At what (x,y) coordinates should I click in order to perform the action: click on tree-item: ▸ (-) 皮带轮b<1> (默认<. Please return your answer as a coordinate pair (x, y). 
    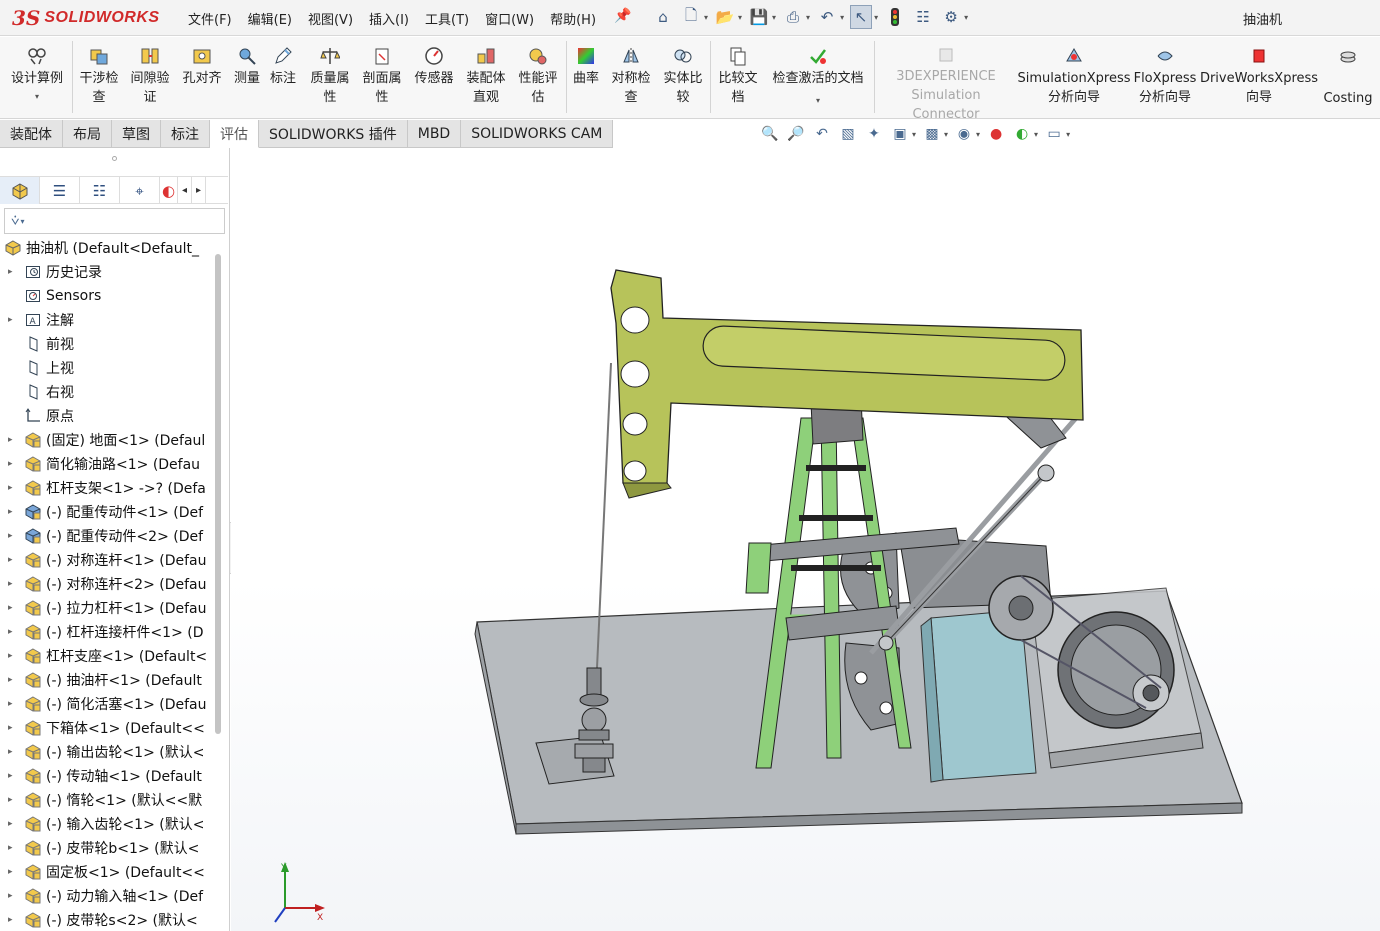
    Looking at the image, I should click on (107, 848).